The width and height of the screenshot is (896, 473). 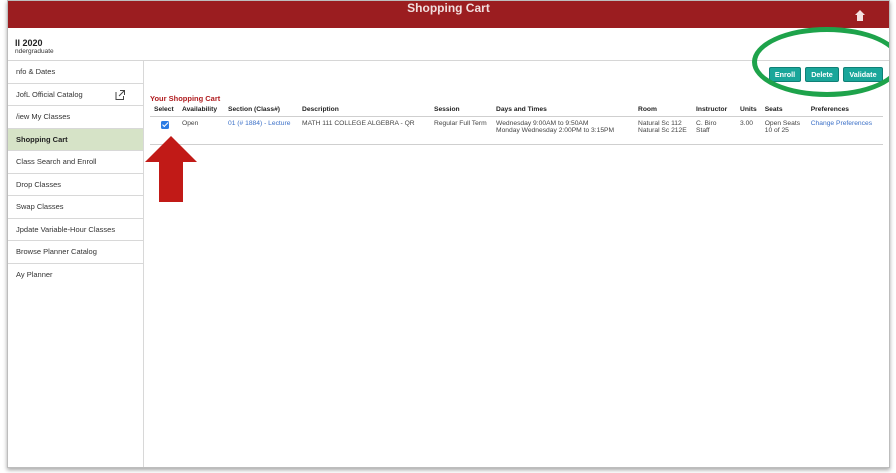 What do you see at coordinates (66, 229) in the screenshot?
I see `sidebar-item-label: Jpdate Variable-Hour Classes` at bounding box center [66, 229].